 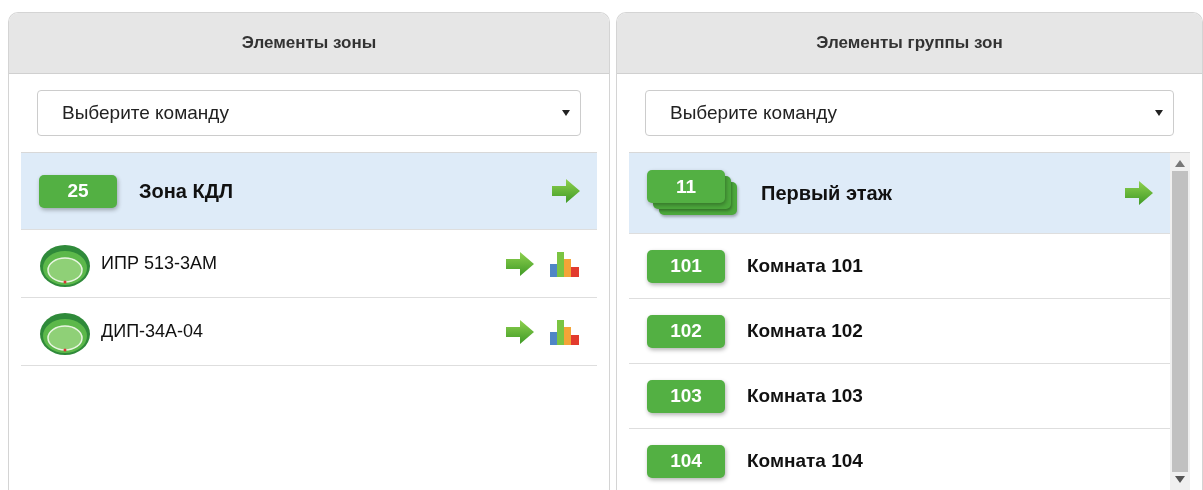 What do you see at coordinates (686, 186) in the screenshot?
I see `group-number-badge: 11` at bounding box center [686, 186].